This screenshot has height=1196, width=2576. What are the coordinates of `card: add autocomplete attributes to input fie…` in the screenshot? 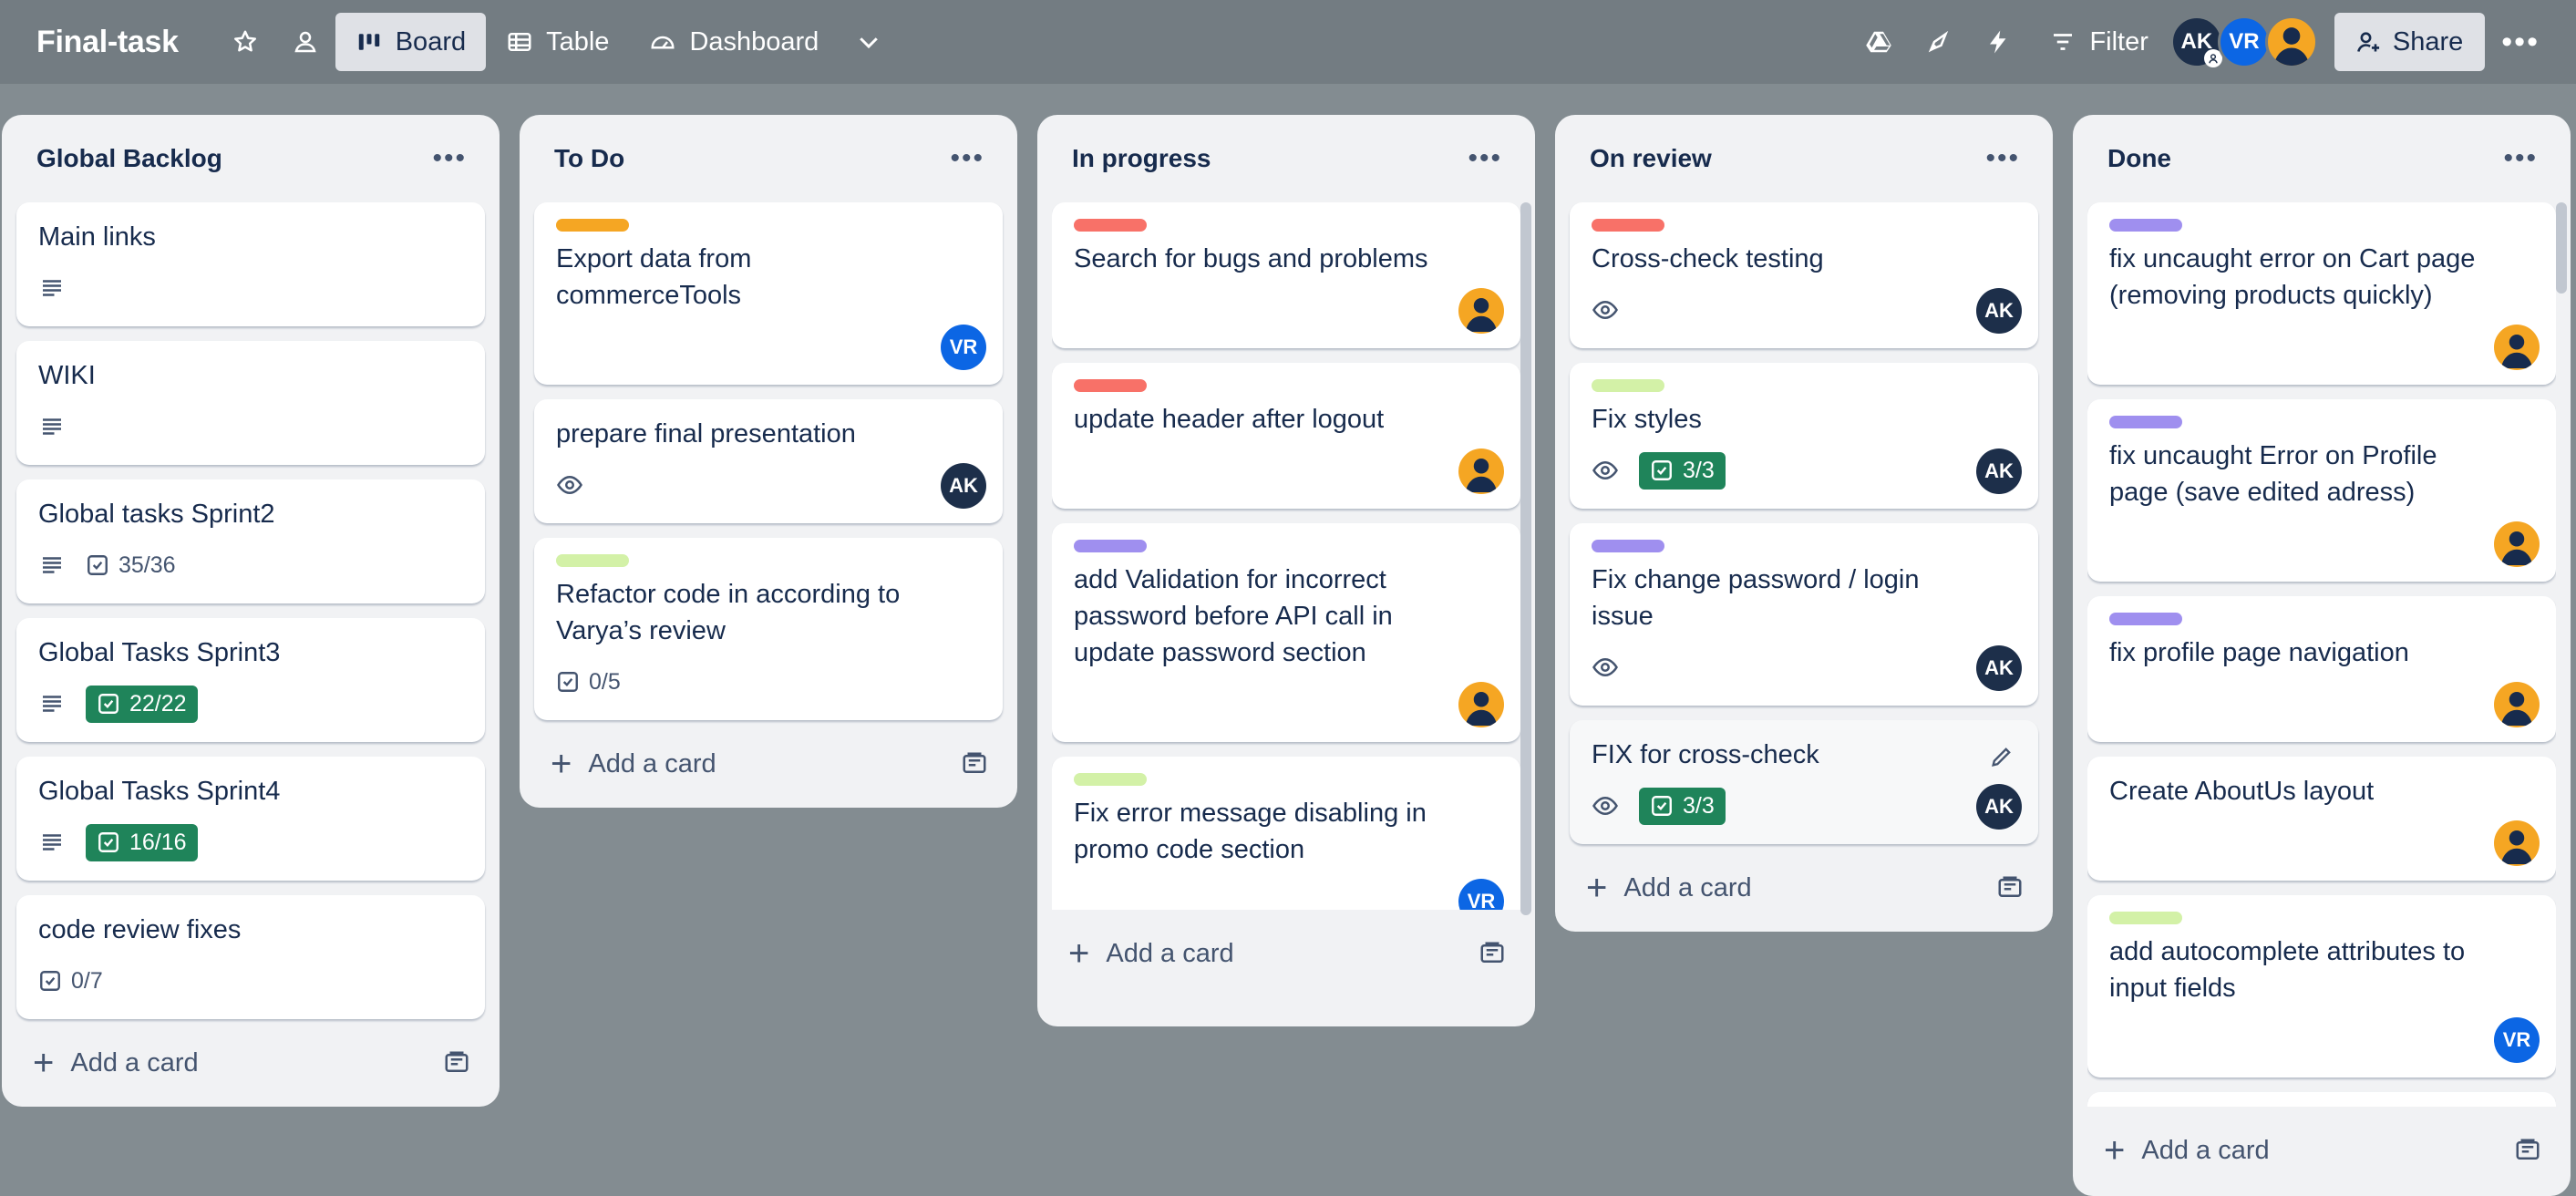 It's located at (2321, 986).